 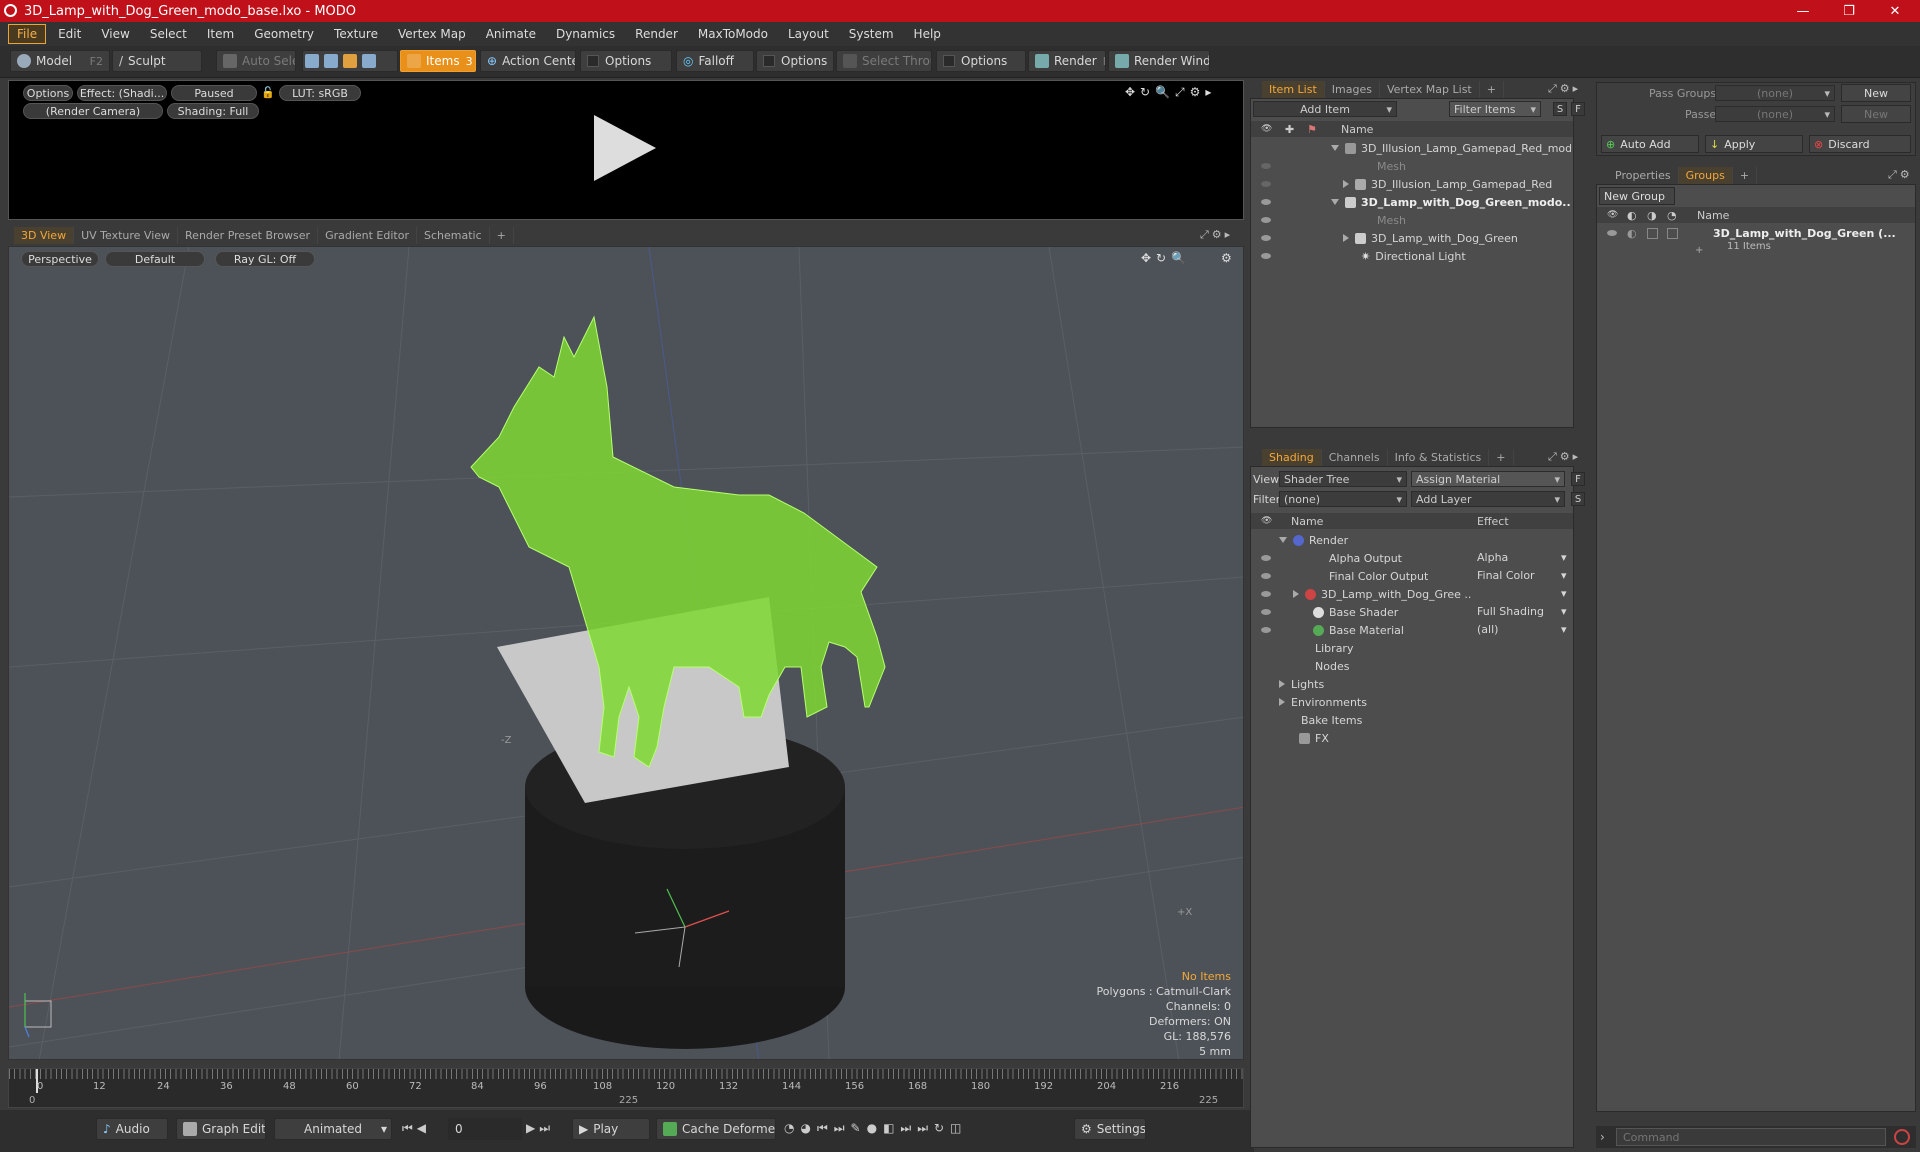 What do you see at coordinates (1564, 575) in the screenshot?
I see `chevron-down-icon: ▾` at bounding box center [1564, 575].